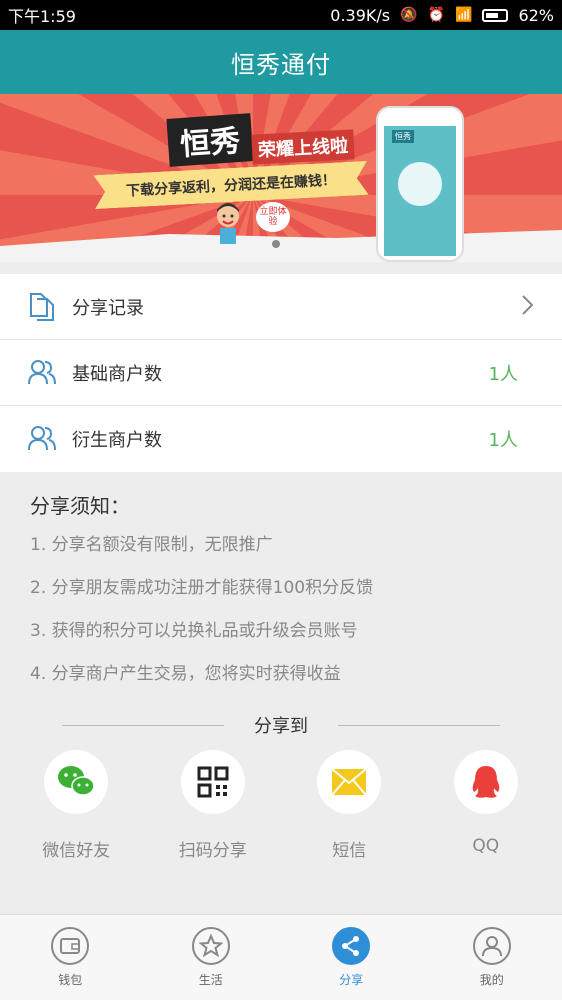 The height and width of the screenshot is (1000, 562). What do you see at coordinates (360, 15) in the screenshot?
I see `network-speed: 0.39K/s` at bounding box center [360, 15].